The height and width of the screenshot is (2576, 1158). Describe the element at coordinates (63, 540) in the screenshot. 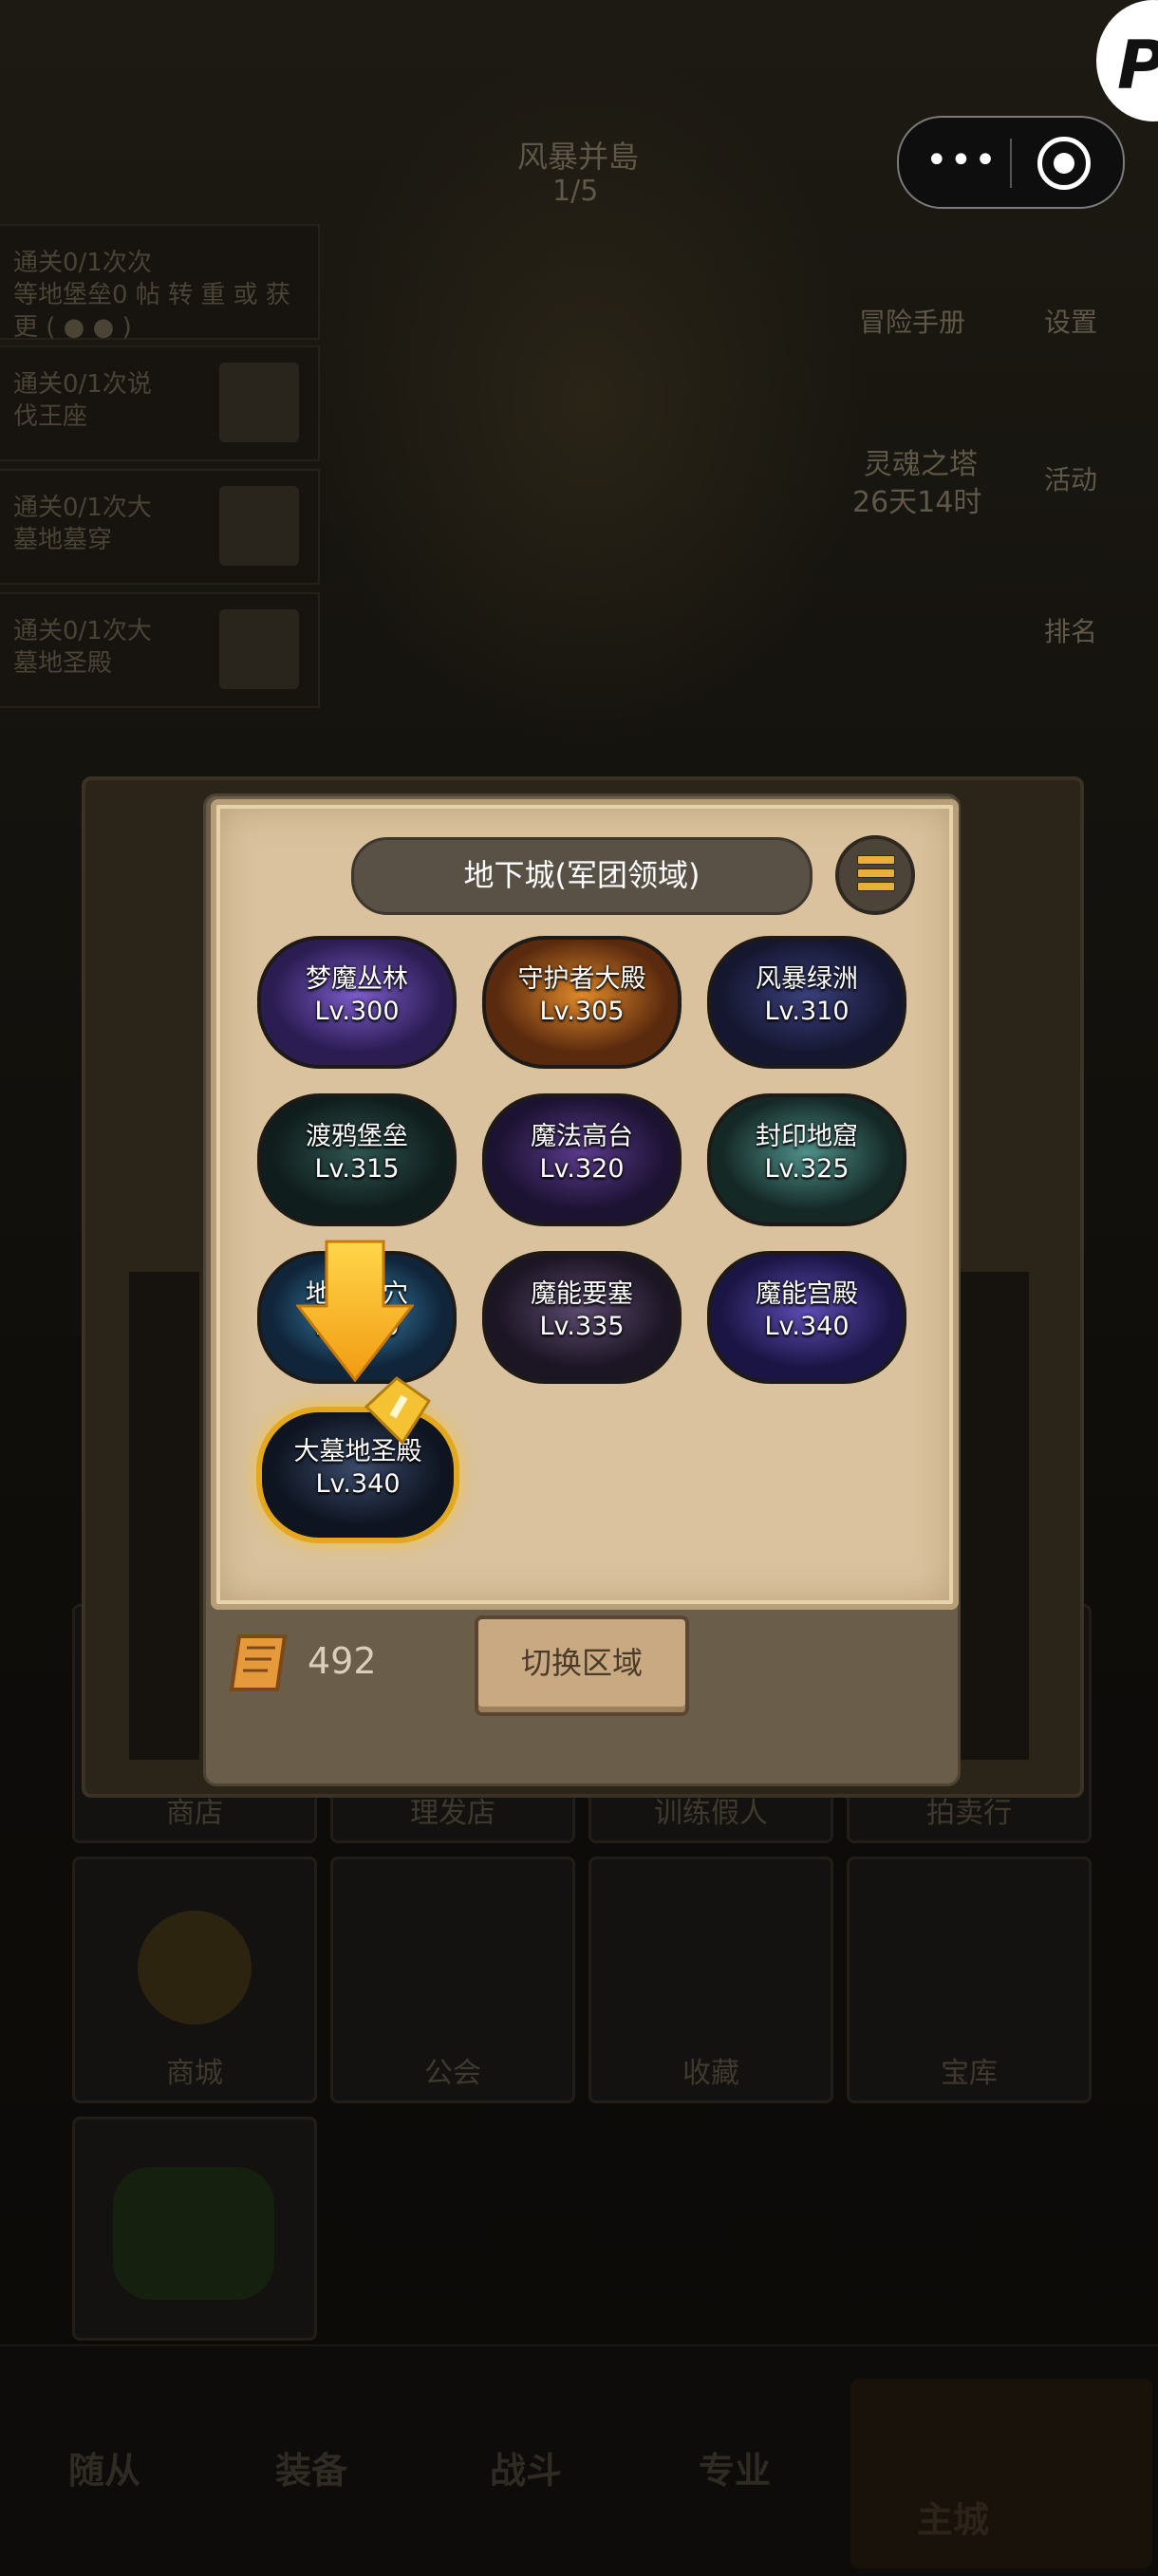

I see `task-line: 墓地墓穿` at that location.